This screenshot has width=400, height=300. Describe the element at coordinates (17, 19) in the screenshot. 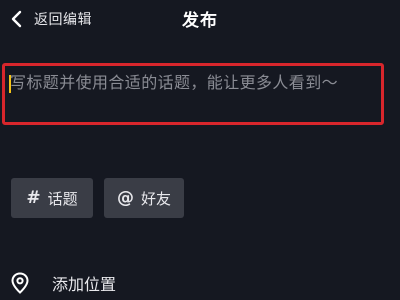

I see `chevron-left-icon` at that location.